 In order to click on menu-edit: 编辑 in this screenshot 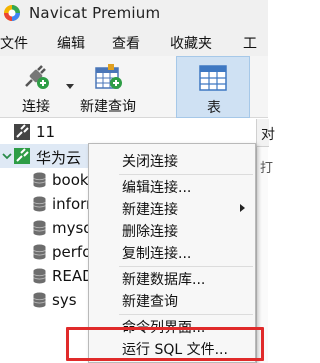, I will do `click(71, 43)`.